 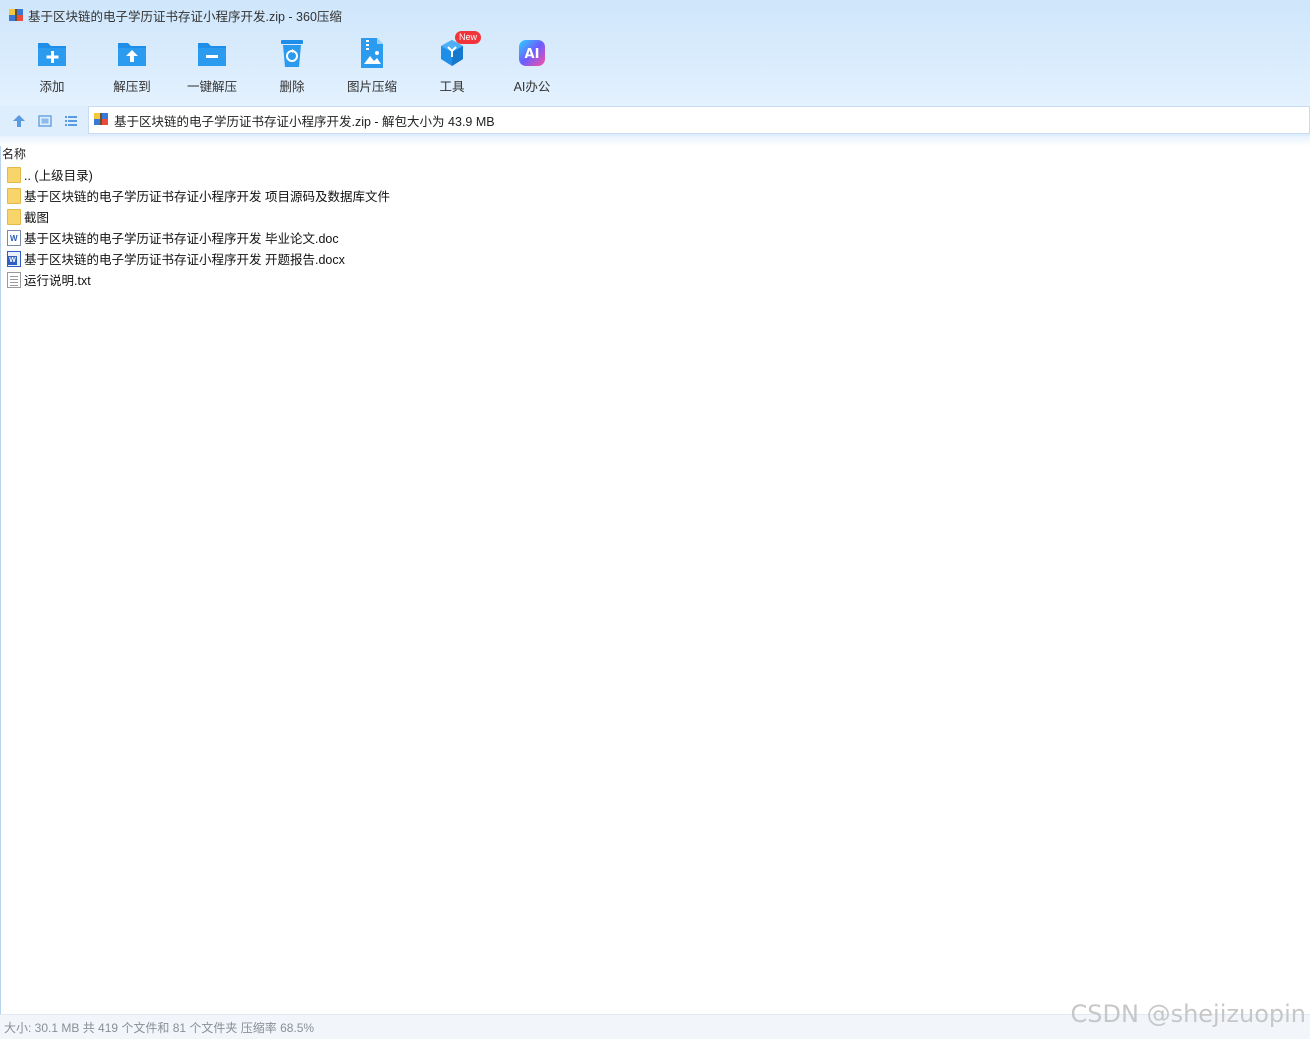 What do you see at coordinates (452, 87) in the screenshot?
I see `tools-label: 工具` at bounding box center [452, 87].